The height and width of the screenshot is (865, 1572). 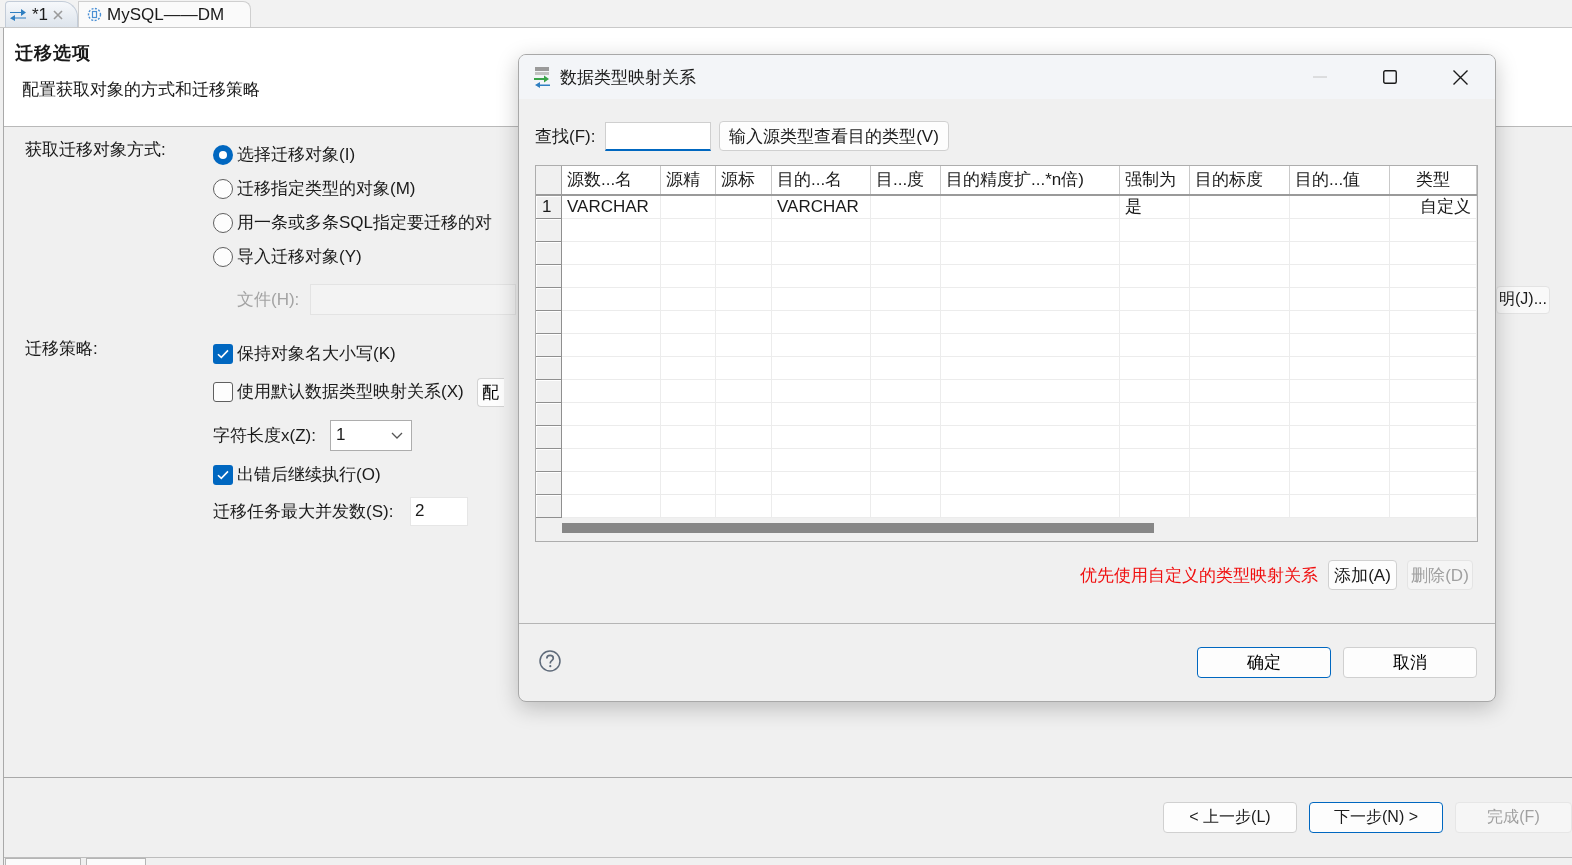 What do you see at coordinates (611, 180) in the screenshot?
I see `column-header: 源数...名` at bounding box center [611, 180].